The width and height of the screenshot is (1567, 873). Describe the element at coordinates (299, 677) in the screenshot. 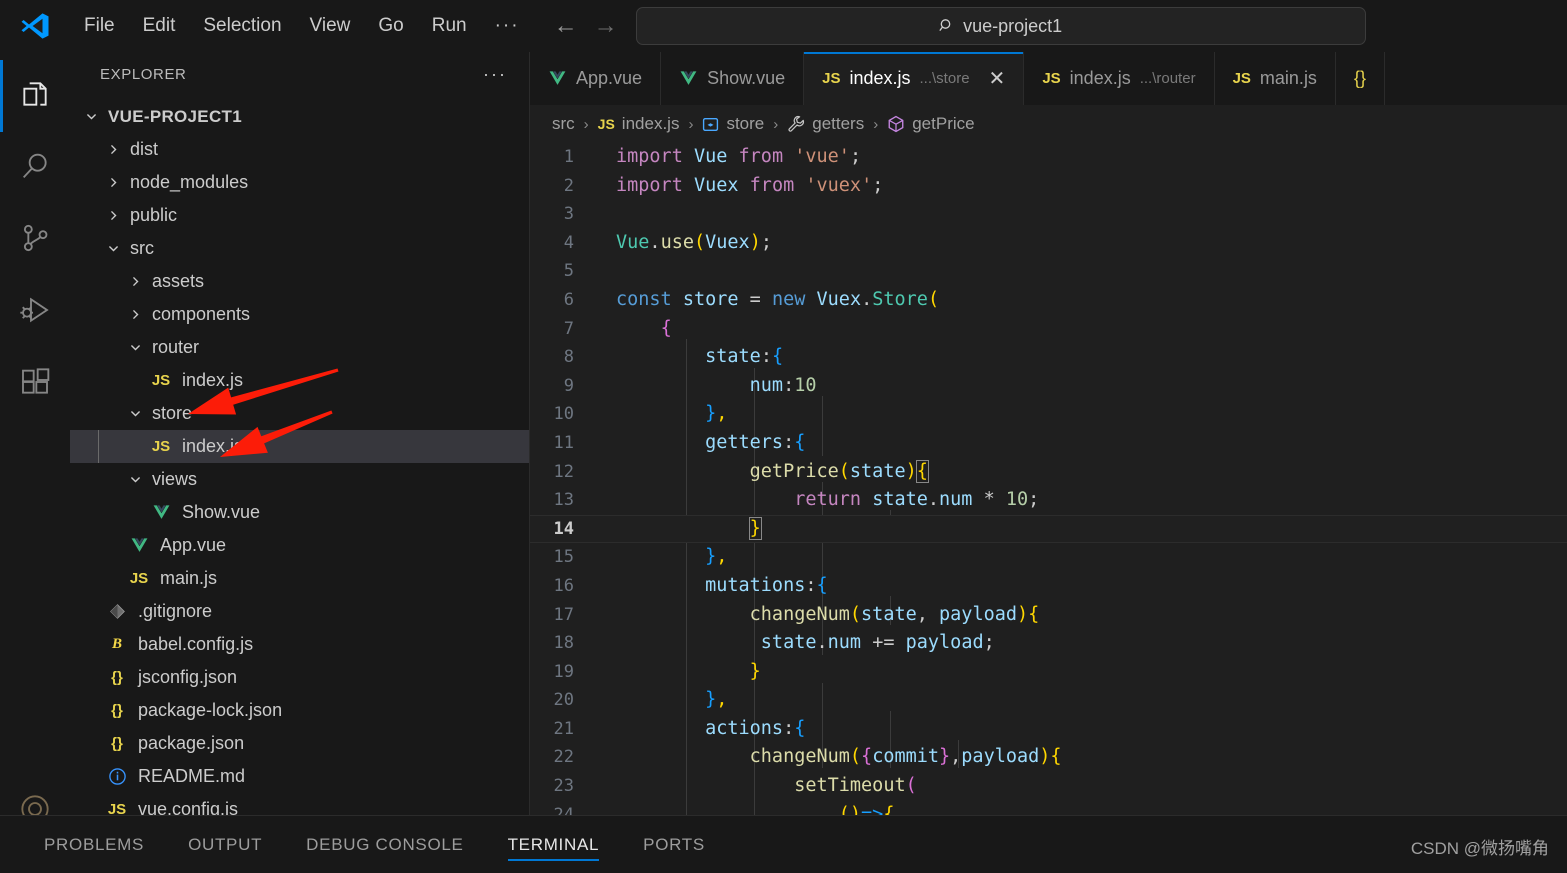

I see `tree-file-jsconfig.json: {} jsconfig.json` at that location.